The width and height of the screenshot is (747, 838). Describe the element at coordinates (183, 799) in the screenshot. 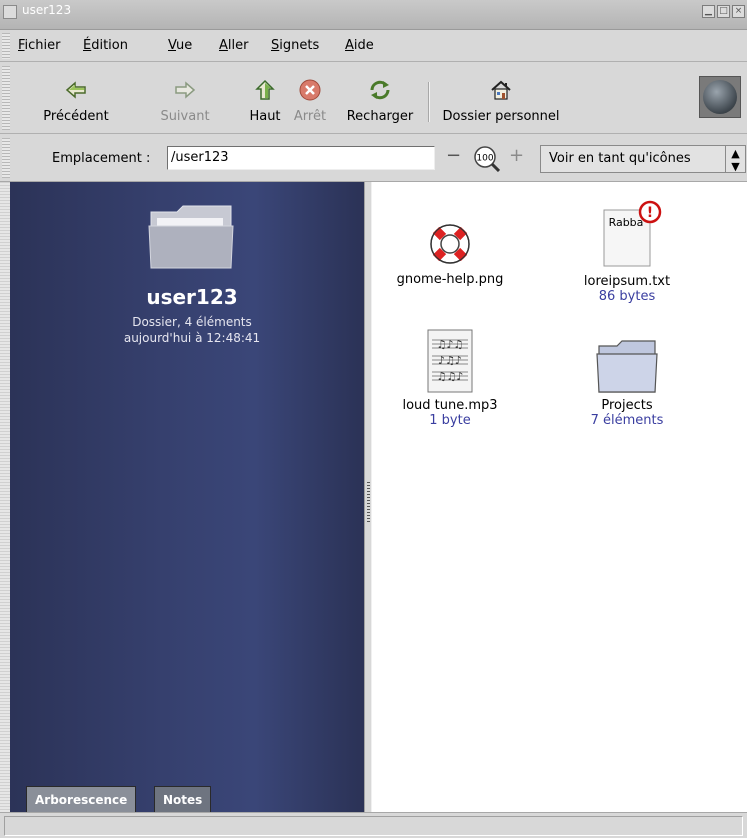

I see `tab-notes: Notes` at that location.